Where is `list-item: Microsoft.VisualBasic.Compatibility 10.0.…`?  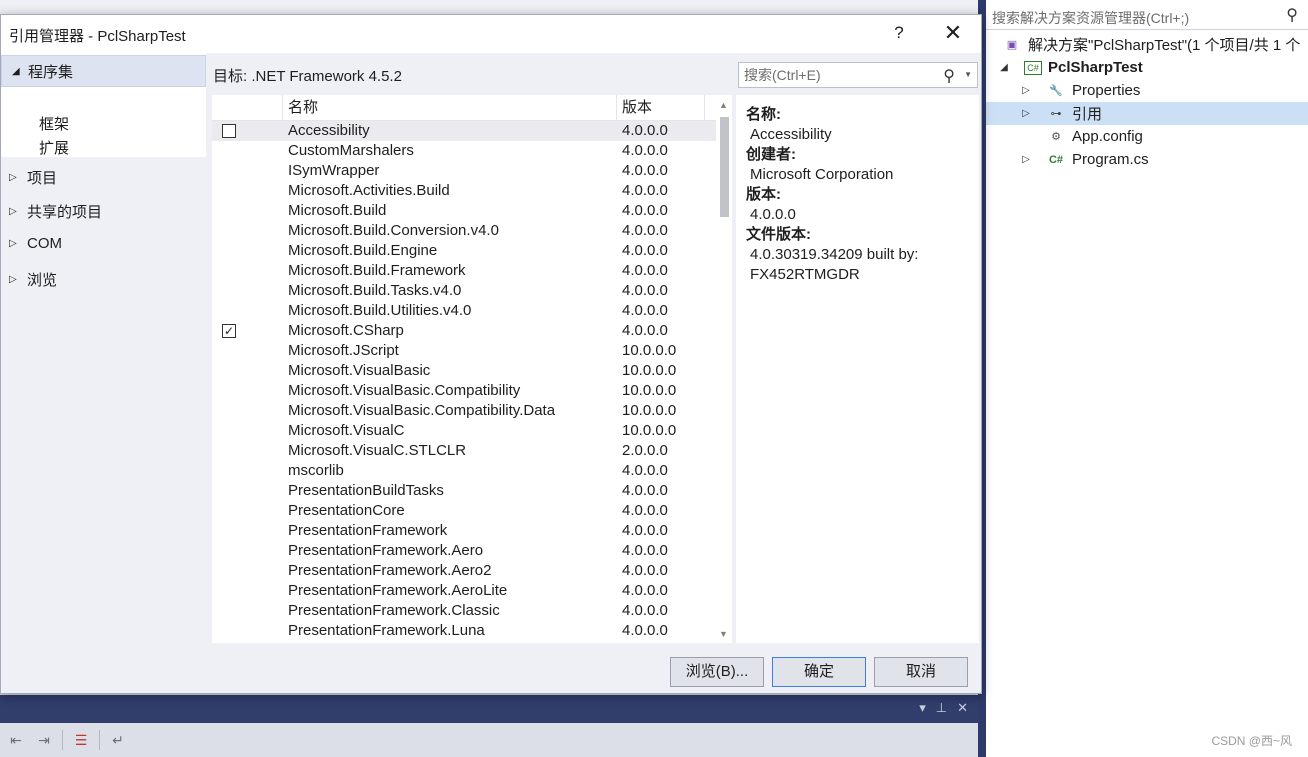
list-item: Microsoft.VisualBasic.Compatibility 10.0.… is located at coordinates (464, 391).